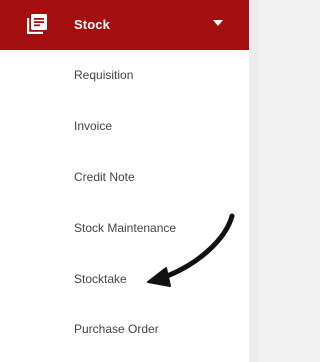 This screenshot has width=320, height=362. I want to click on page-background-edge, so click(254, 181).